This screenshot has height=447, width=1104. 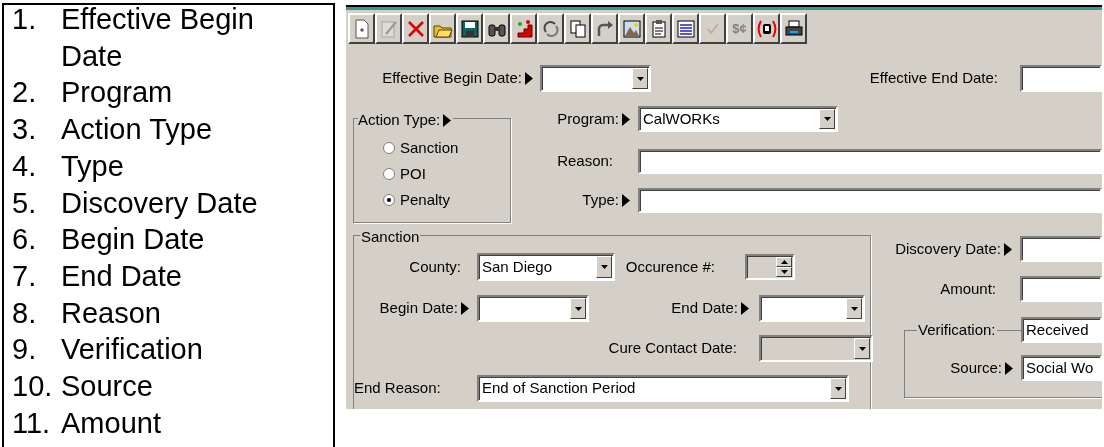 What do you see at coordinates (111, 423) in the screenshot?
I see `list-item-text: Amount` at bounding box center [111, 423].